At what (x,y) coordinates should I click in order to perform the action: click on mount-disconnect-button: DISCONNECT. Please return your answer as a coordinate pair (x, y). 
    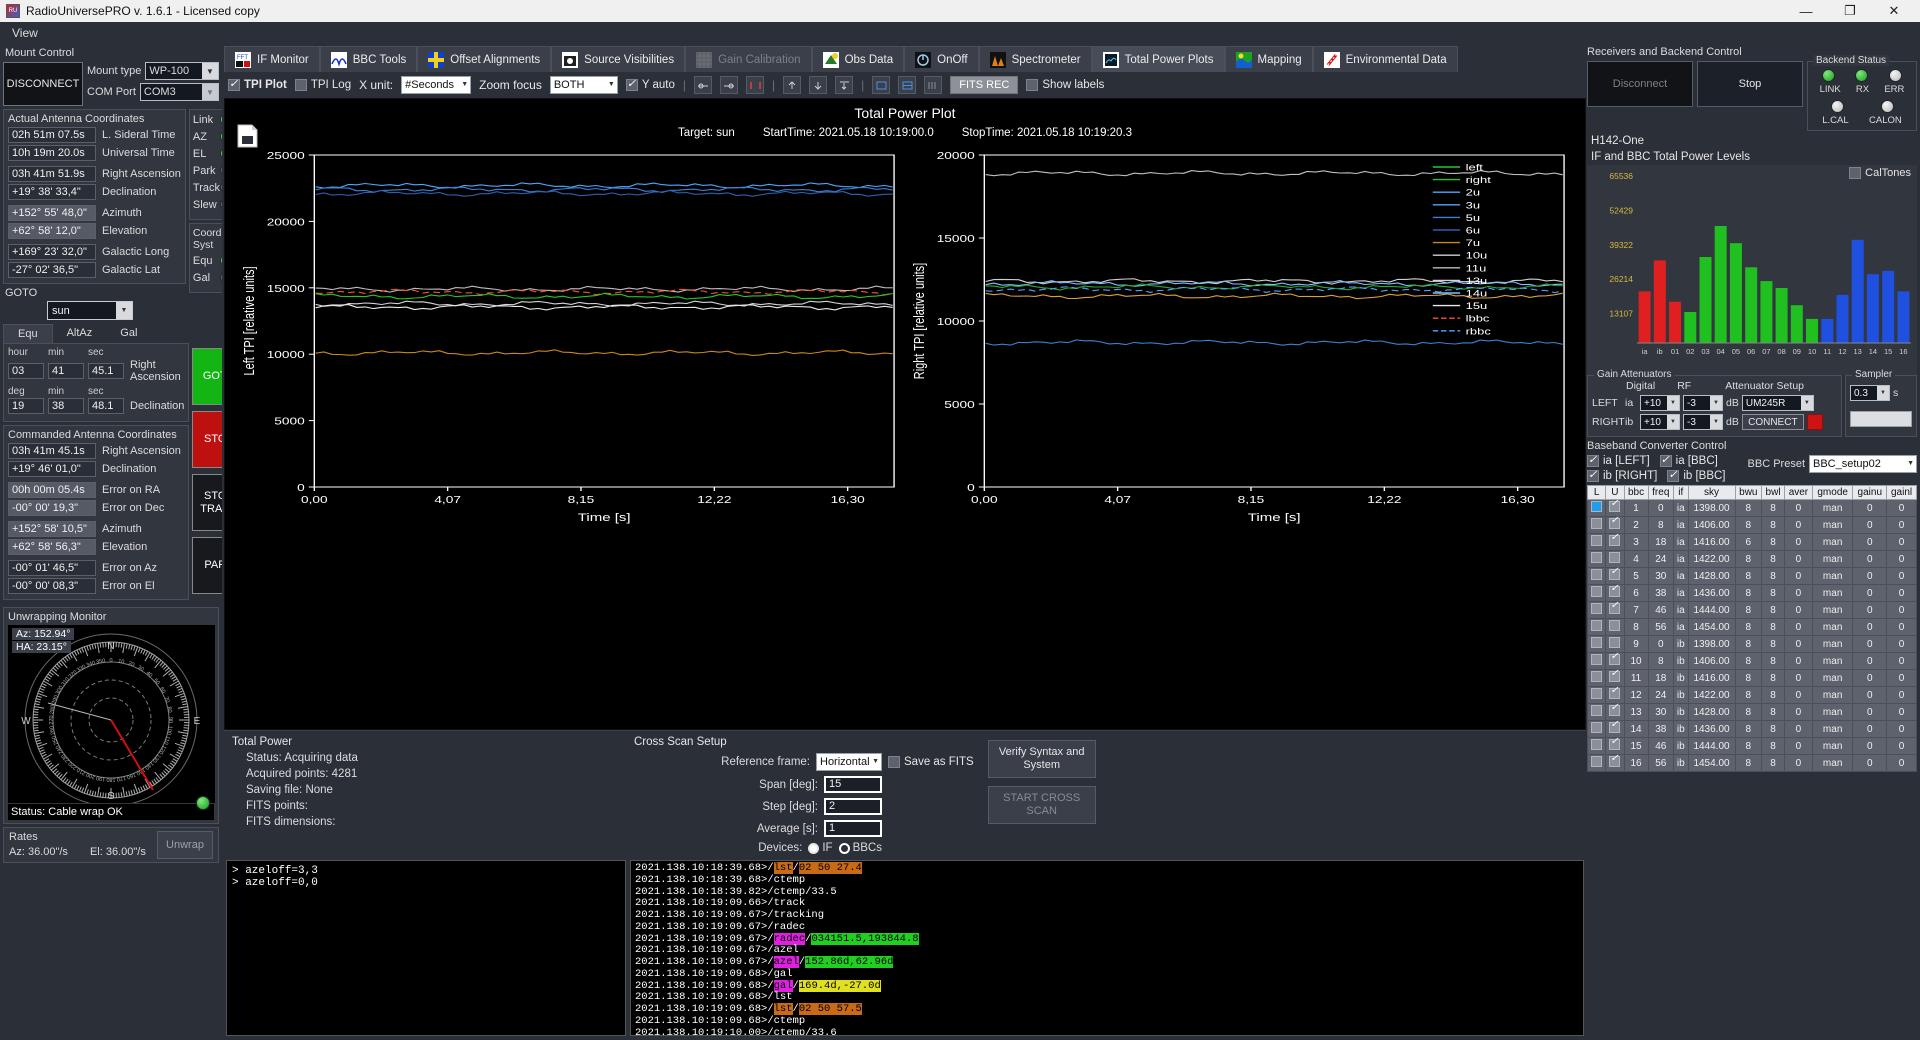
    Looking at the image, I should click on (43, 84).